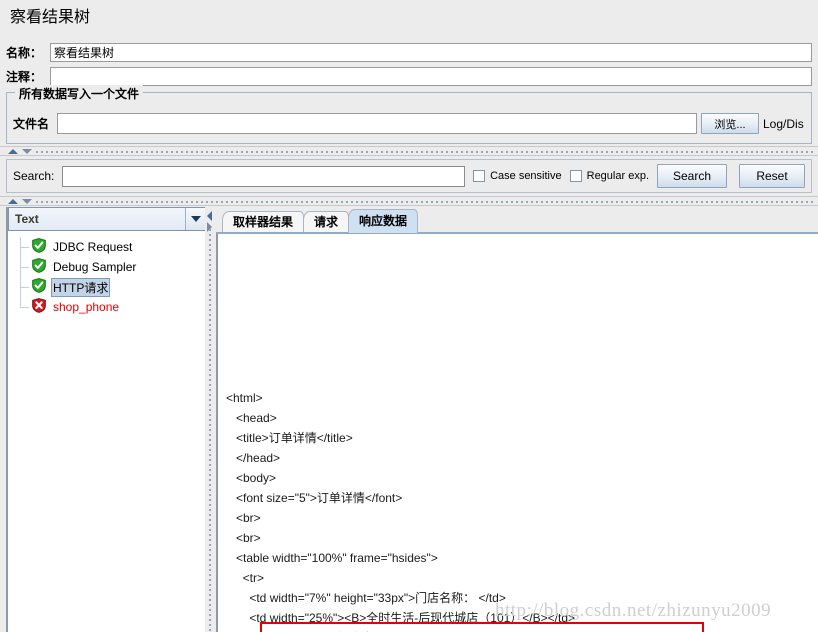  Describe the element at coordinates (195, 219) in the screenshot. I see `chevron-down-icon` at that location.